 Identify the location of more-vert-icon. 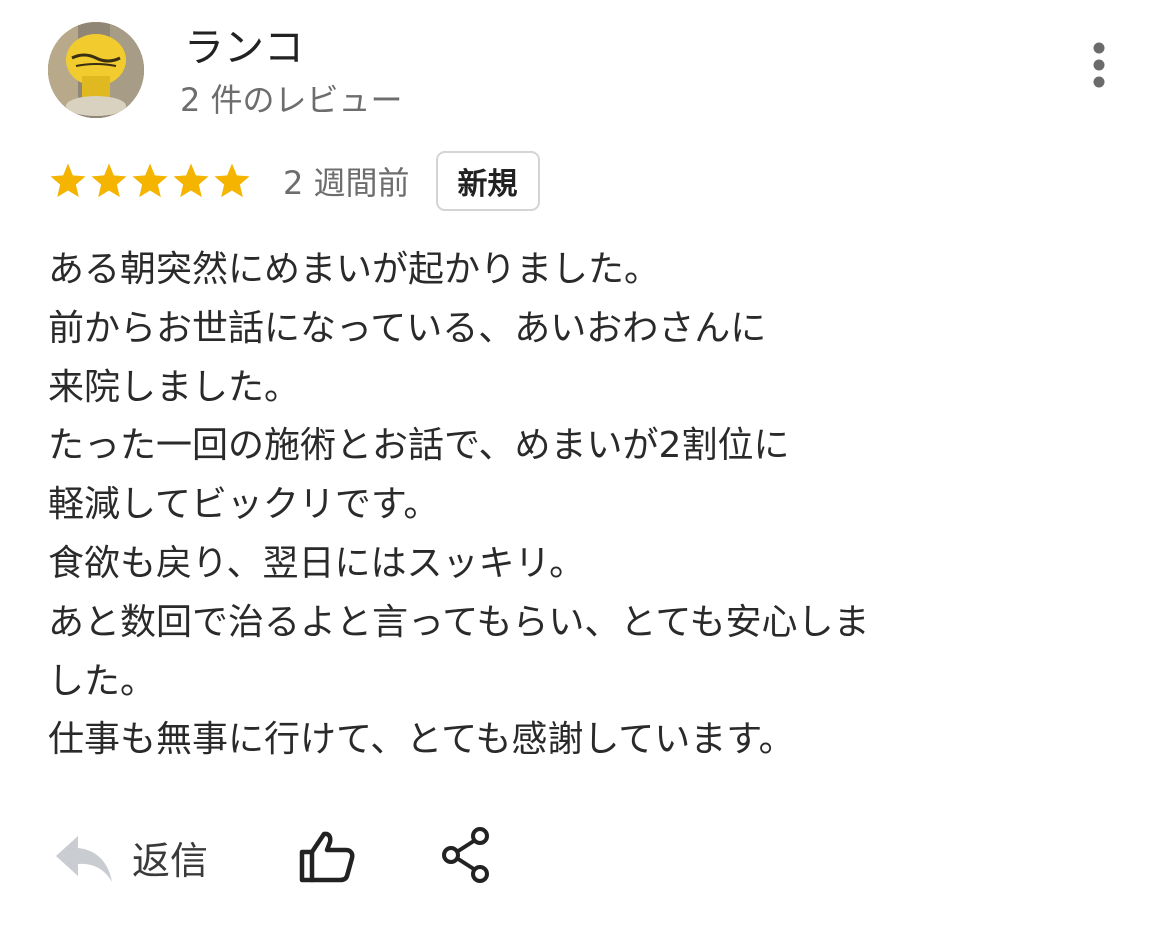
(1099, 65).